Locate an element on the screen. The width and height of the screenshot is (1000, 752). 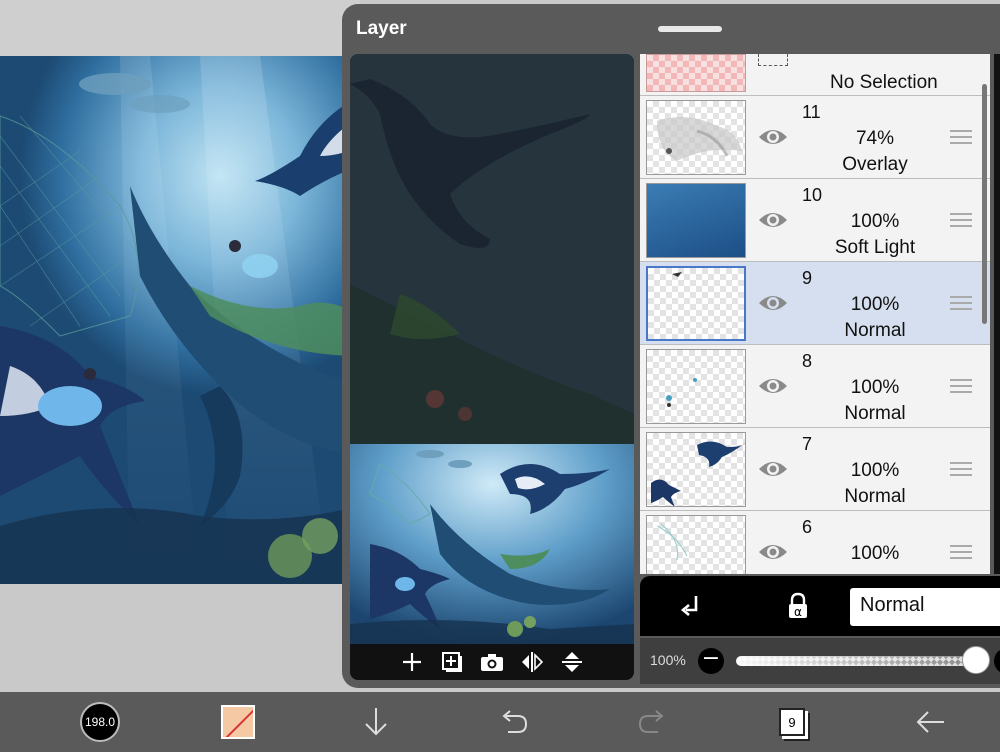
alpha-lock-icon: α is located at coordinates (798, 606).